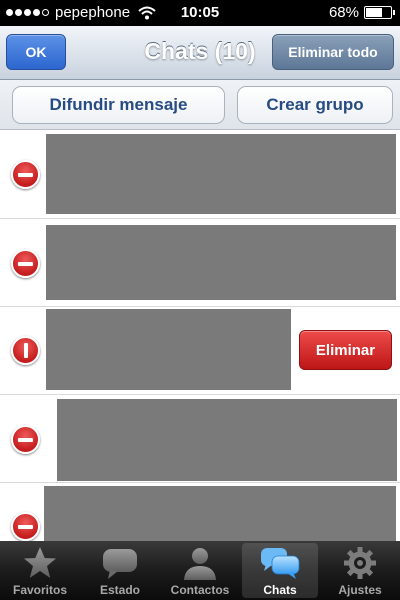 The width and height of the screenshot is (400, 600). I want to click on tab-estado: Estado, so click(120, 570).